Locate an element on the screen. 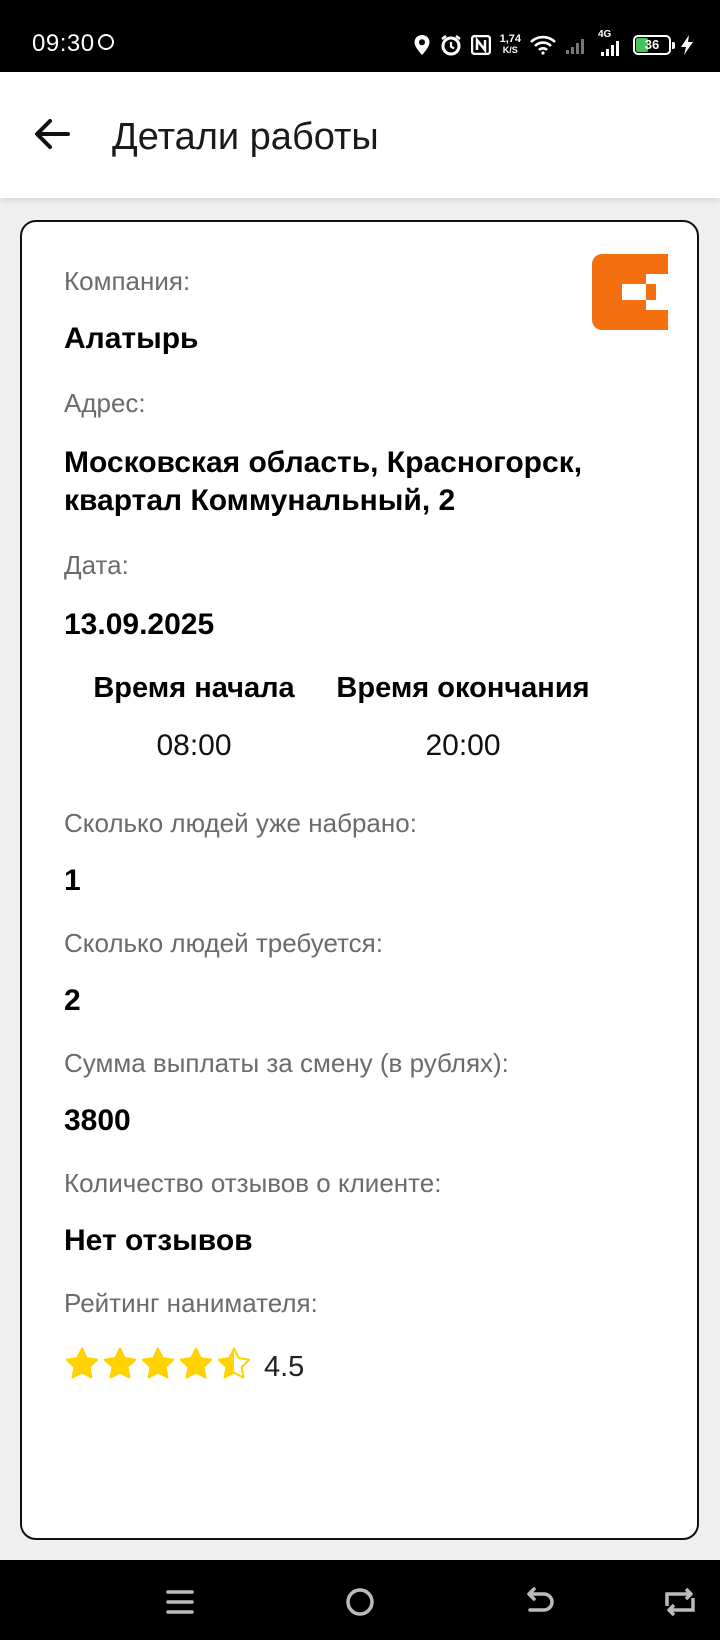 The height and width of the screenshot is (1640, 720). date-label: Дата: is located at coordinates (96, 565).